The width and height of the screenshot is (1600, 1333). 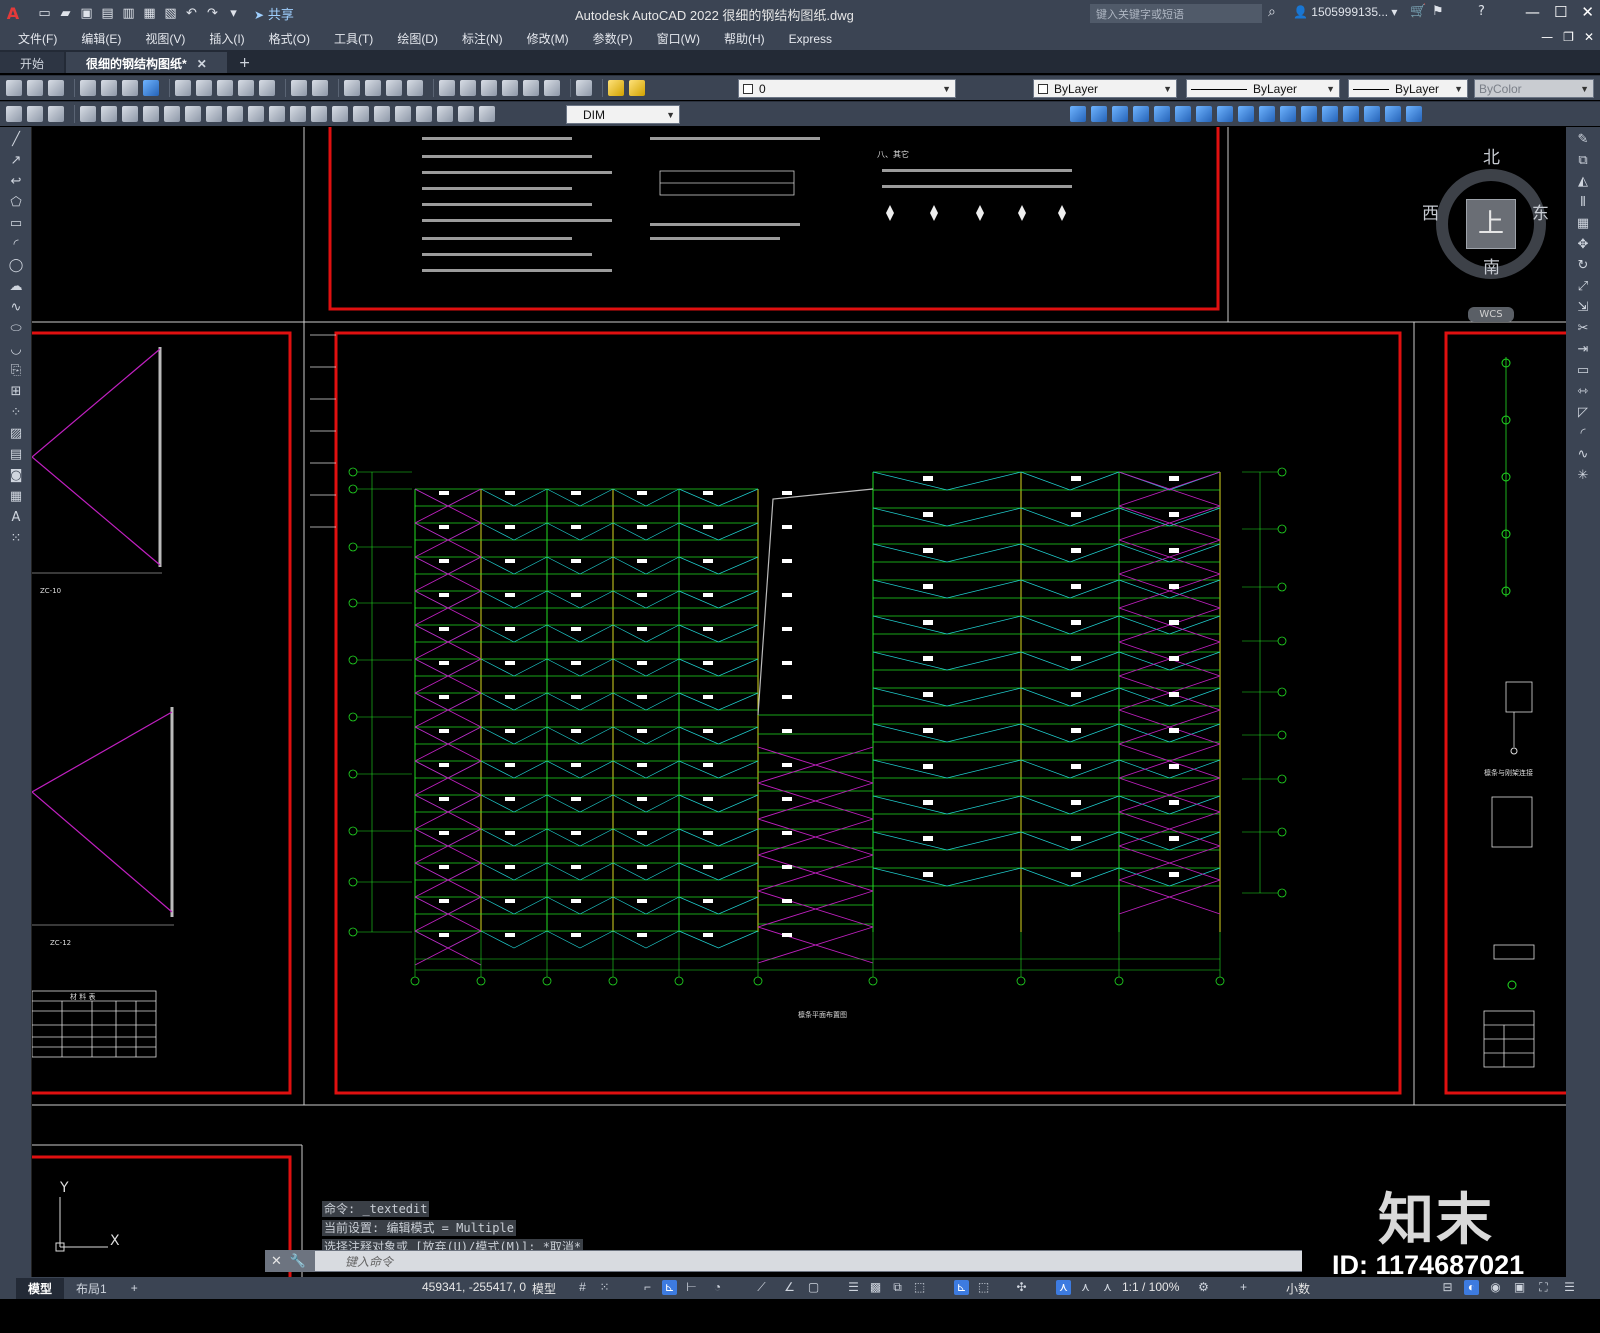 What do you see at coordinates (1141, 114) in the screenshot?
I see `extrude-icon` at bounding box center [1141, 114].